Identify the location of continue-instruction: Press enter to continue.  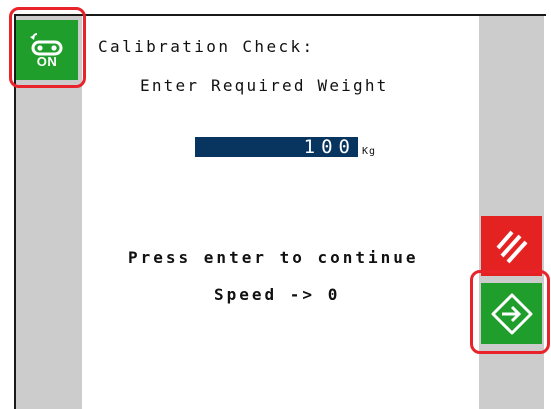
(273, 257).